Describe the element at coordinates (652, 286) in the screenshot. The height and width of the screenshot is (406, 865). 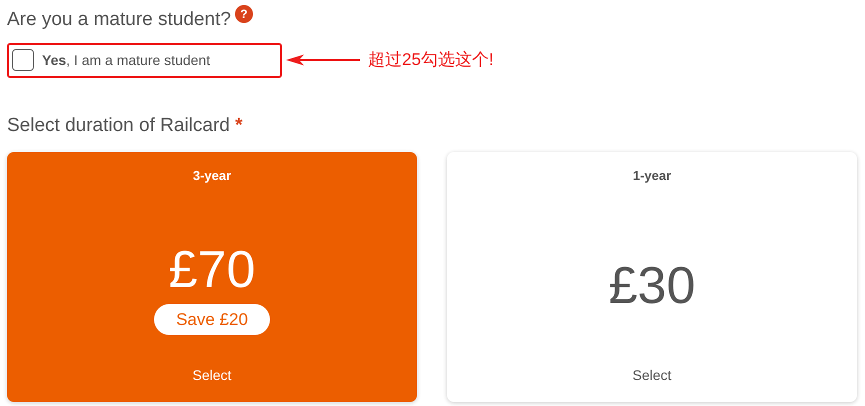
I see `price: £30` at that location.